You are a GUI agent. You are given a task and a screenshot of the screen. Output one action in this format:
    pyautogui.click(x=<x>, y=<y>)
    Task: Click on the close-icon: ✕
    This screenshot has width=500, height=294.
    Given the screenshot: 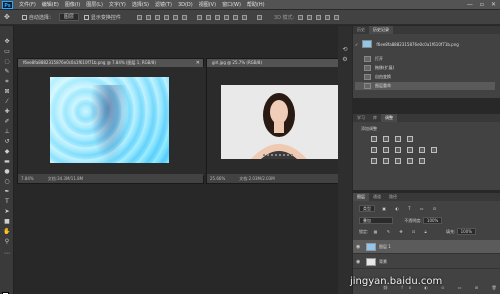 What is the action you would take?
    pyautogui.click(x=198, y=63)
    